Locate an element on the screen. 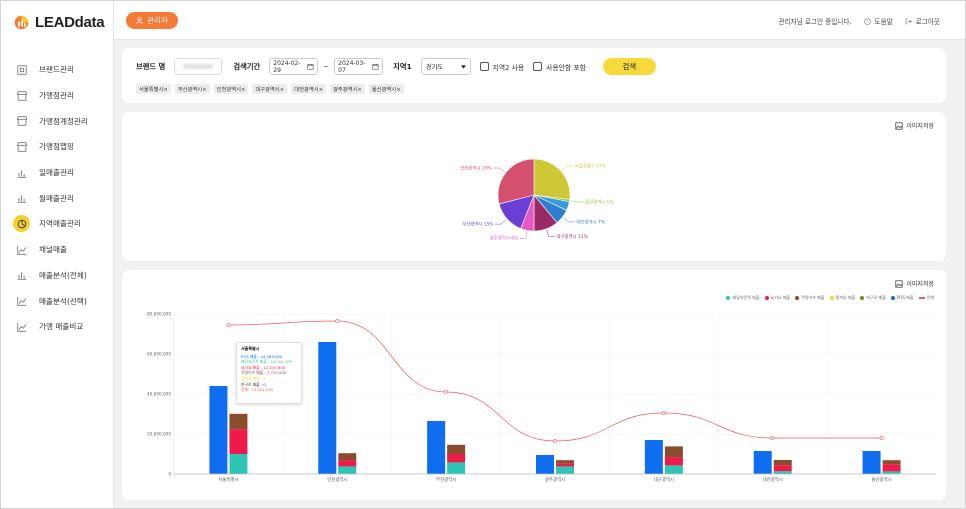 This screenshot has height=509, width=966. region2-checkbox: 지역2 사용 is located at coordinates (502, 67).